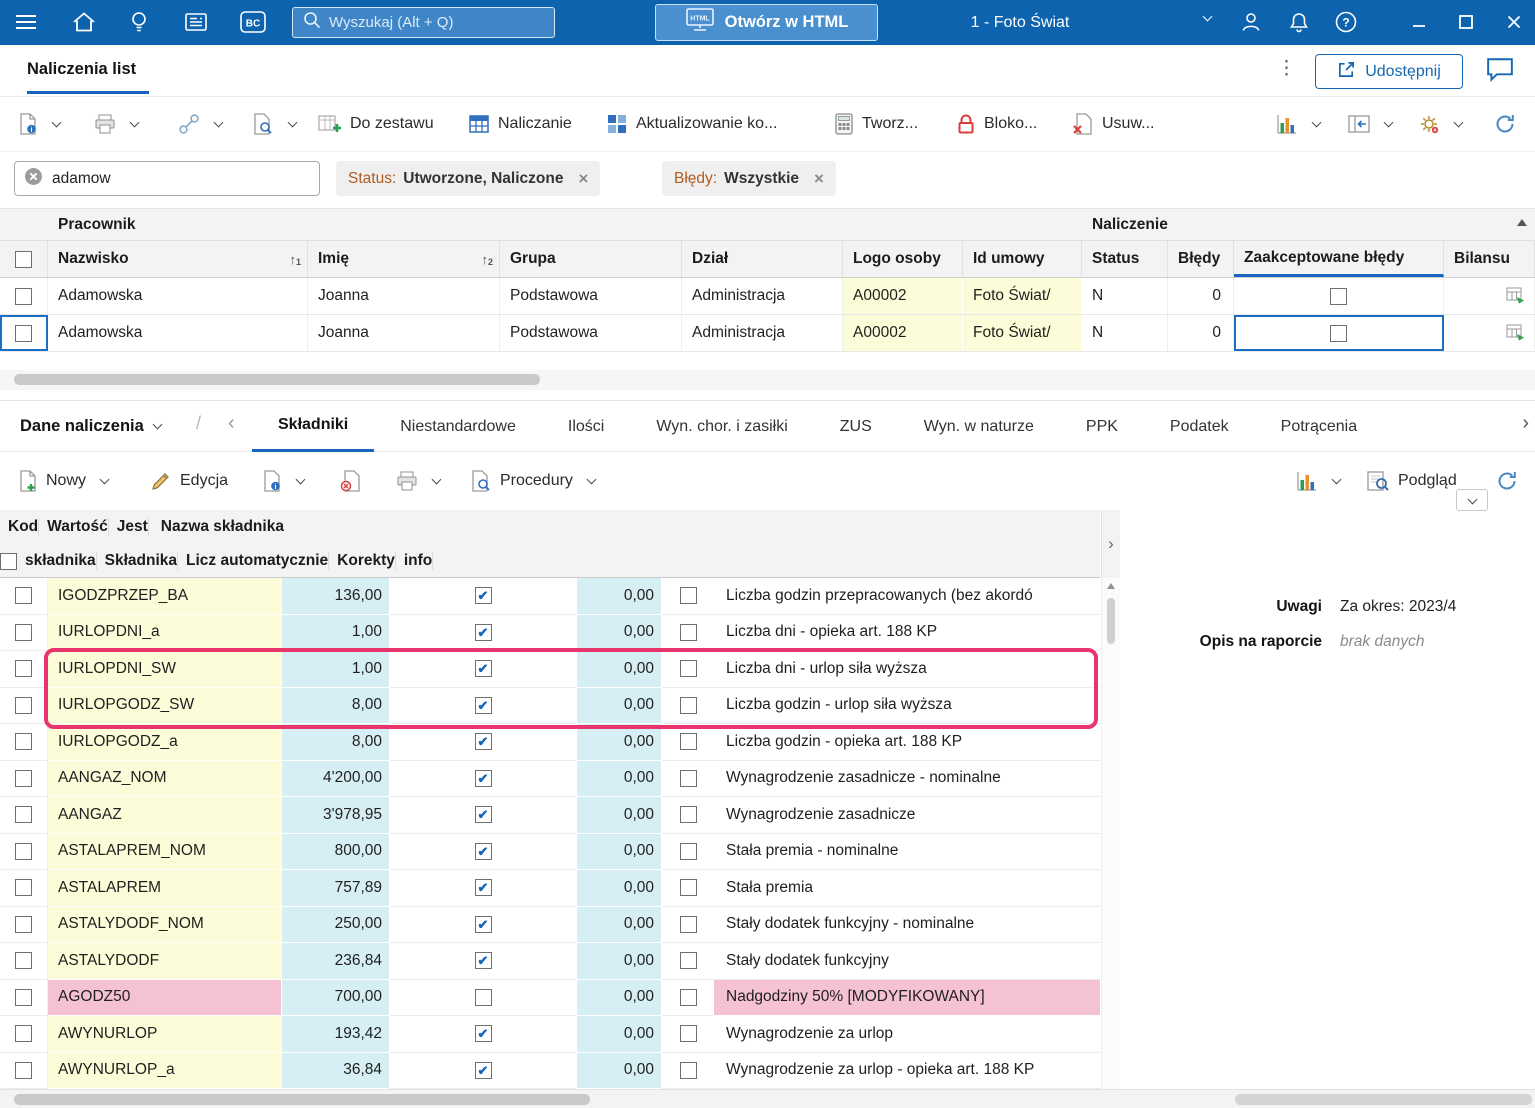  I want to click on more-options-icon: ⋮, so click(1286, 68).